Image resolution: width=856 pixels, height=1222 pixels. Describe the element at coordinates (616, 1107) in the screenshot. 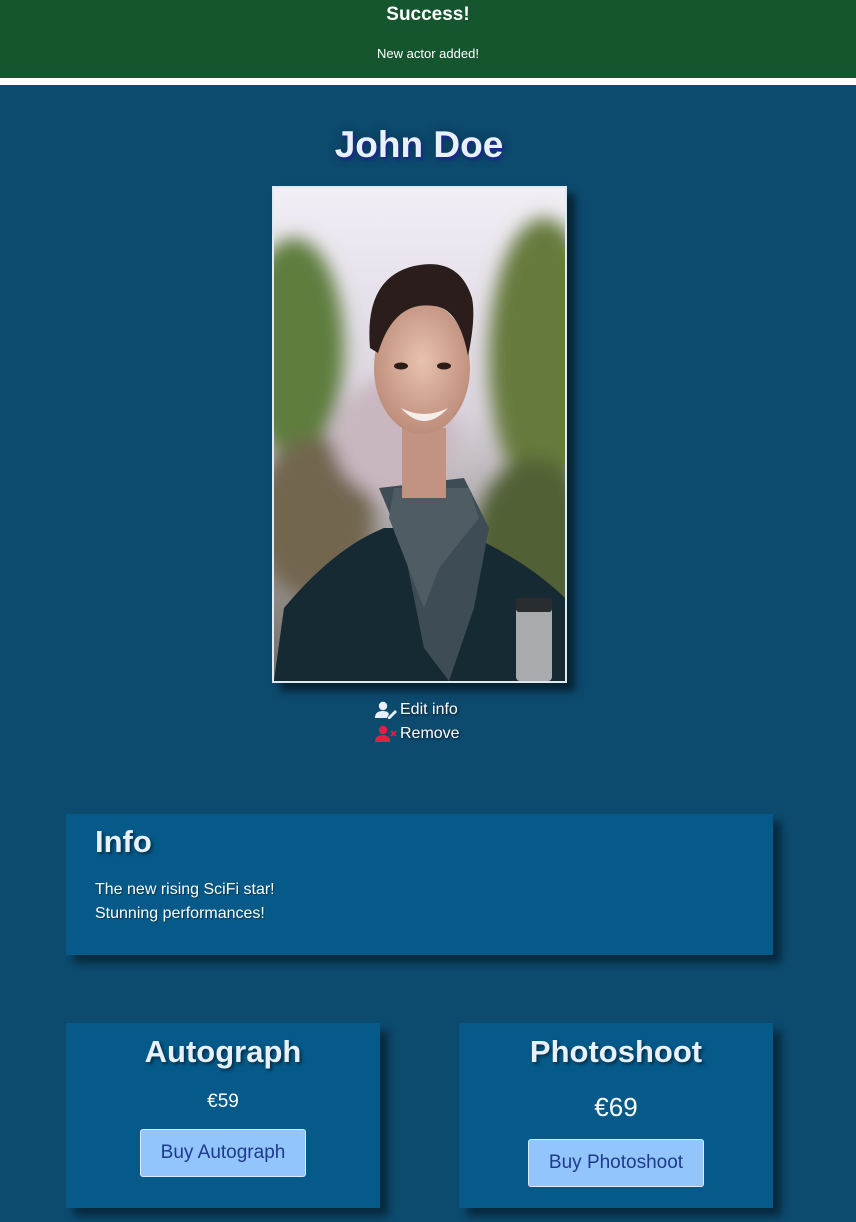

I see `photoshoot-price: €69` at that location.